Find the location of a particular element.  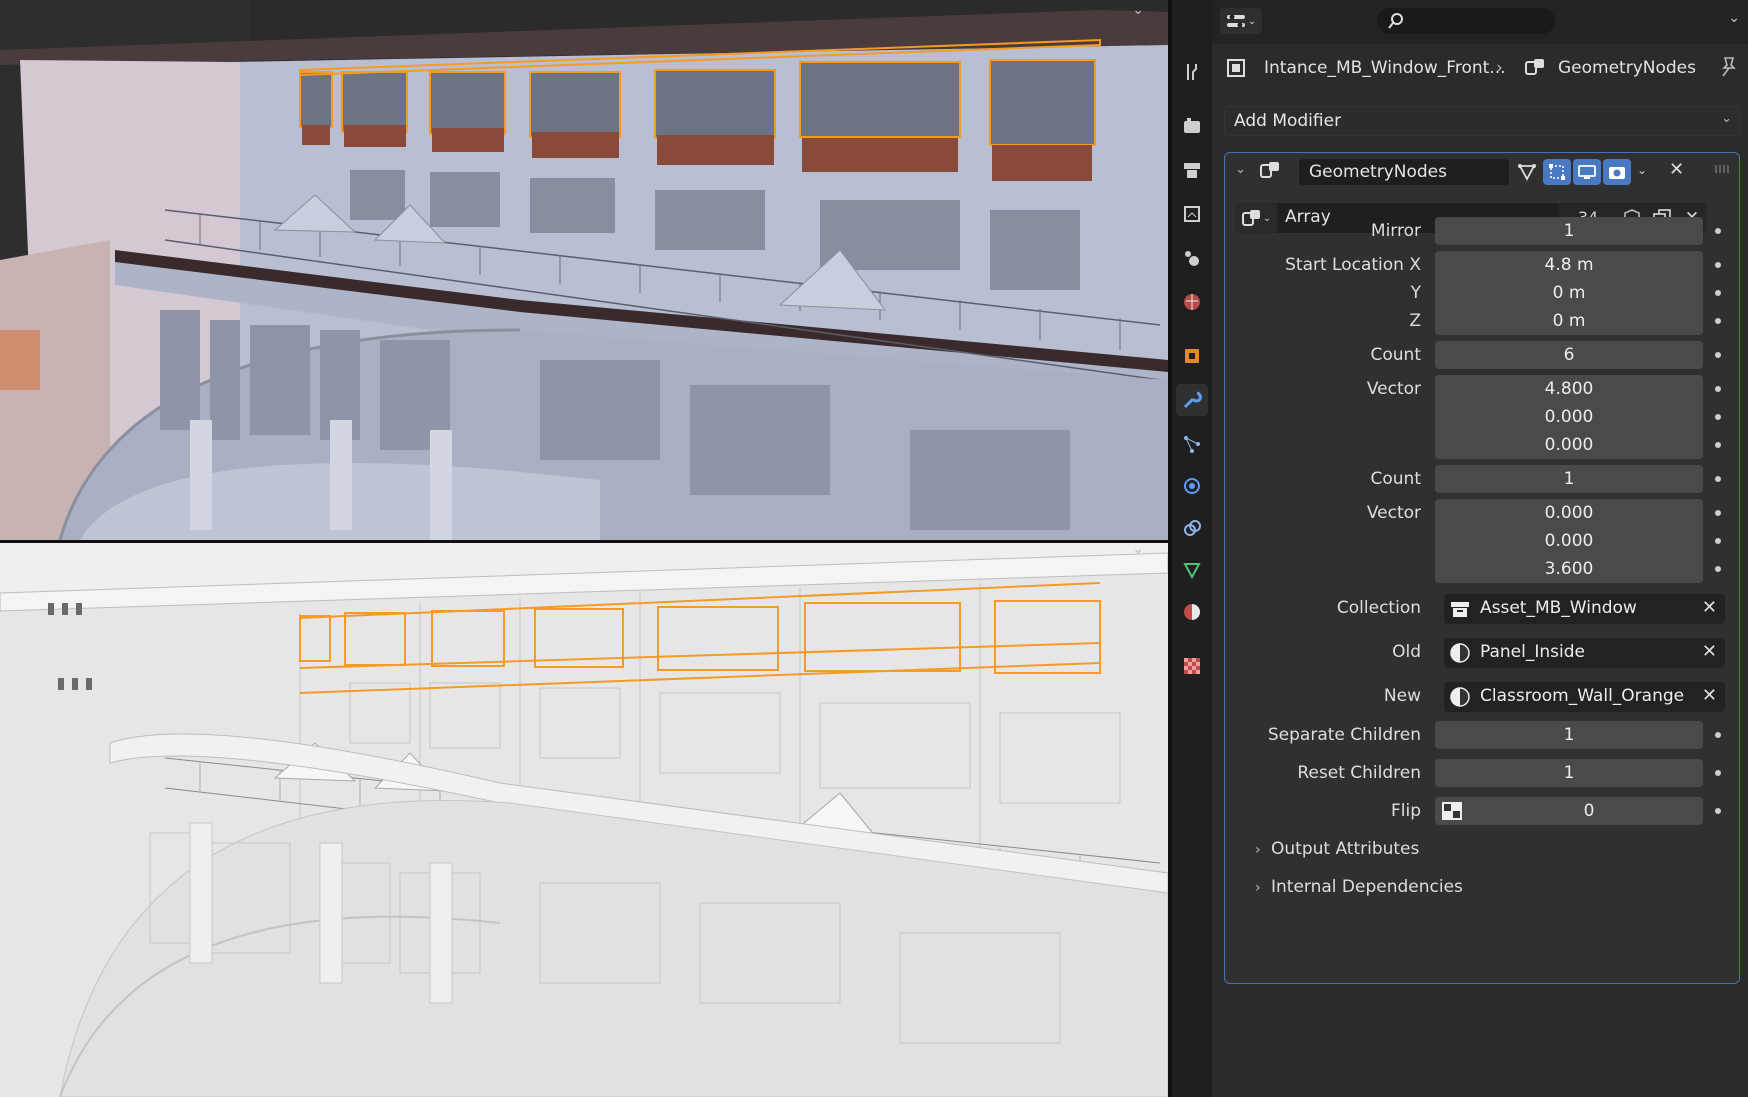

scene-icon is located at coordinates (1192, 258).